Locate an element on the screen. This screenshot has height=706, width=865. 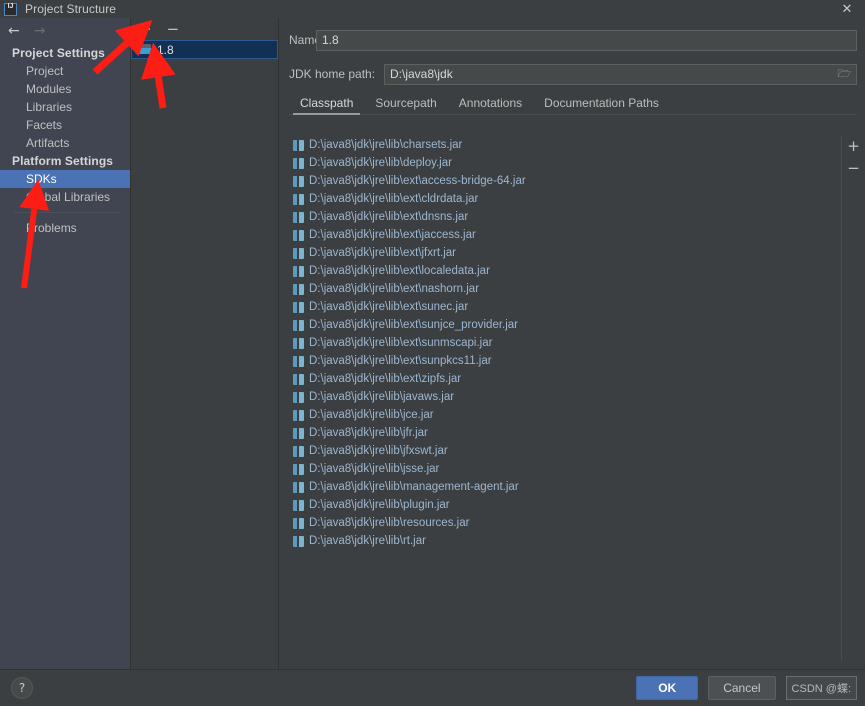
remove-sdk-button: − is located at coordinates (173, 29).